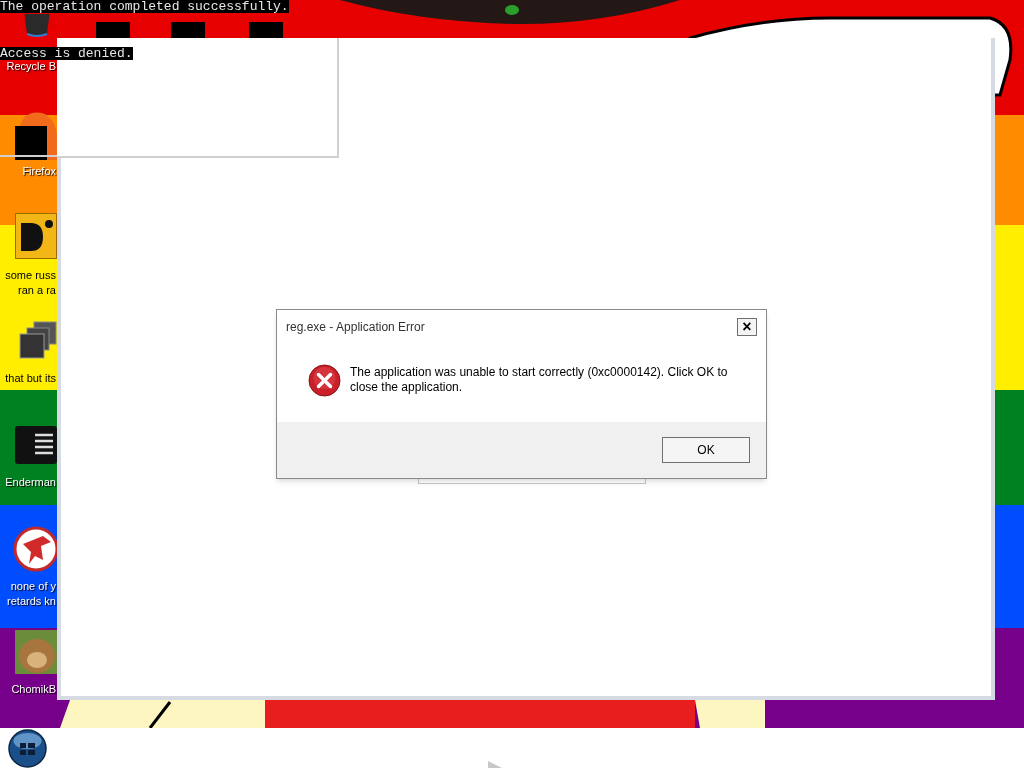 The width and height of the screenshot is (1024, 768). Describe the element at coordinates (706, 450) in the screenshot. I see `ok-button: OK` at that location.